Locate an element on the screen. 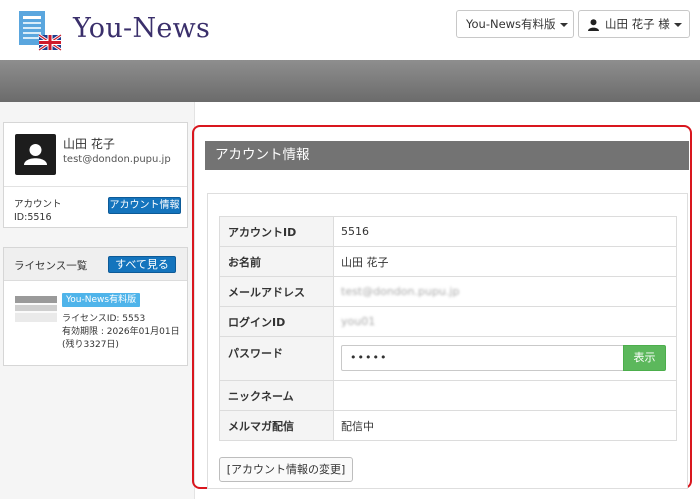 The height and width of the screenshot is (499, 700). account-label: アカウント is located at coordinates (38, 204).